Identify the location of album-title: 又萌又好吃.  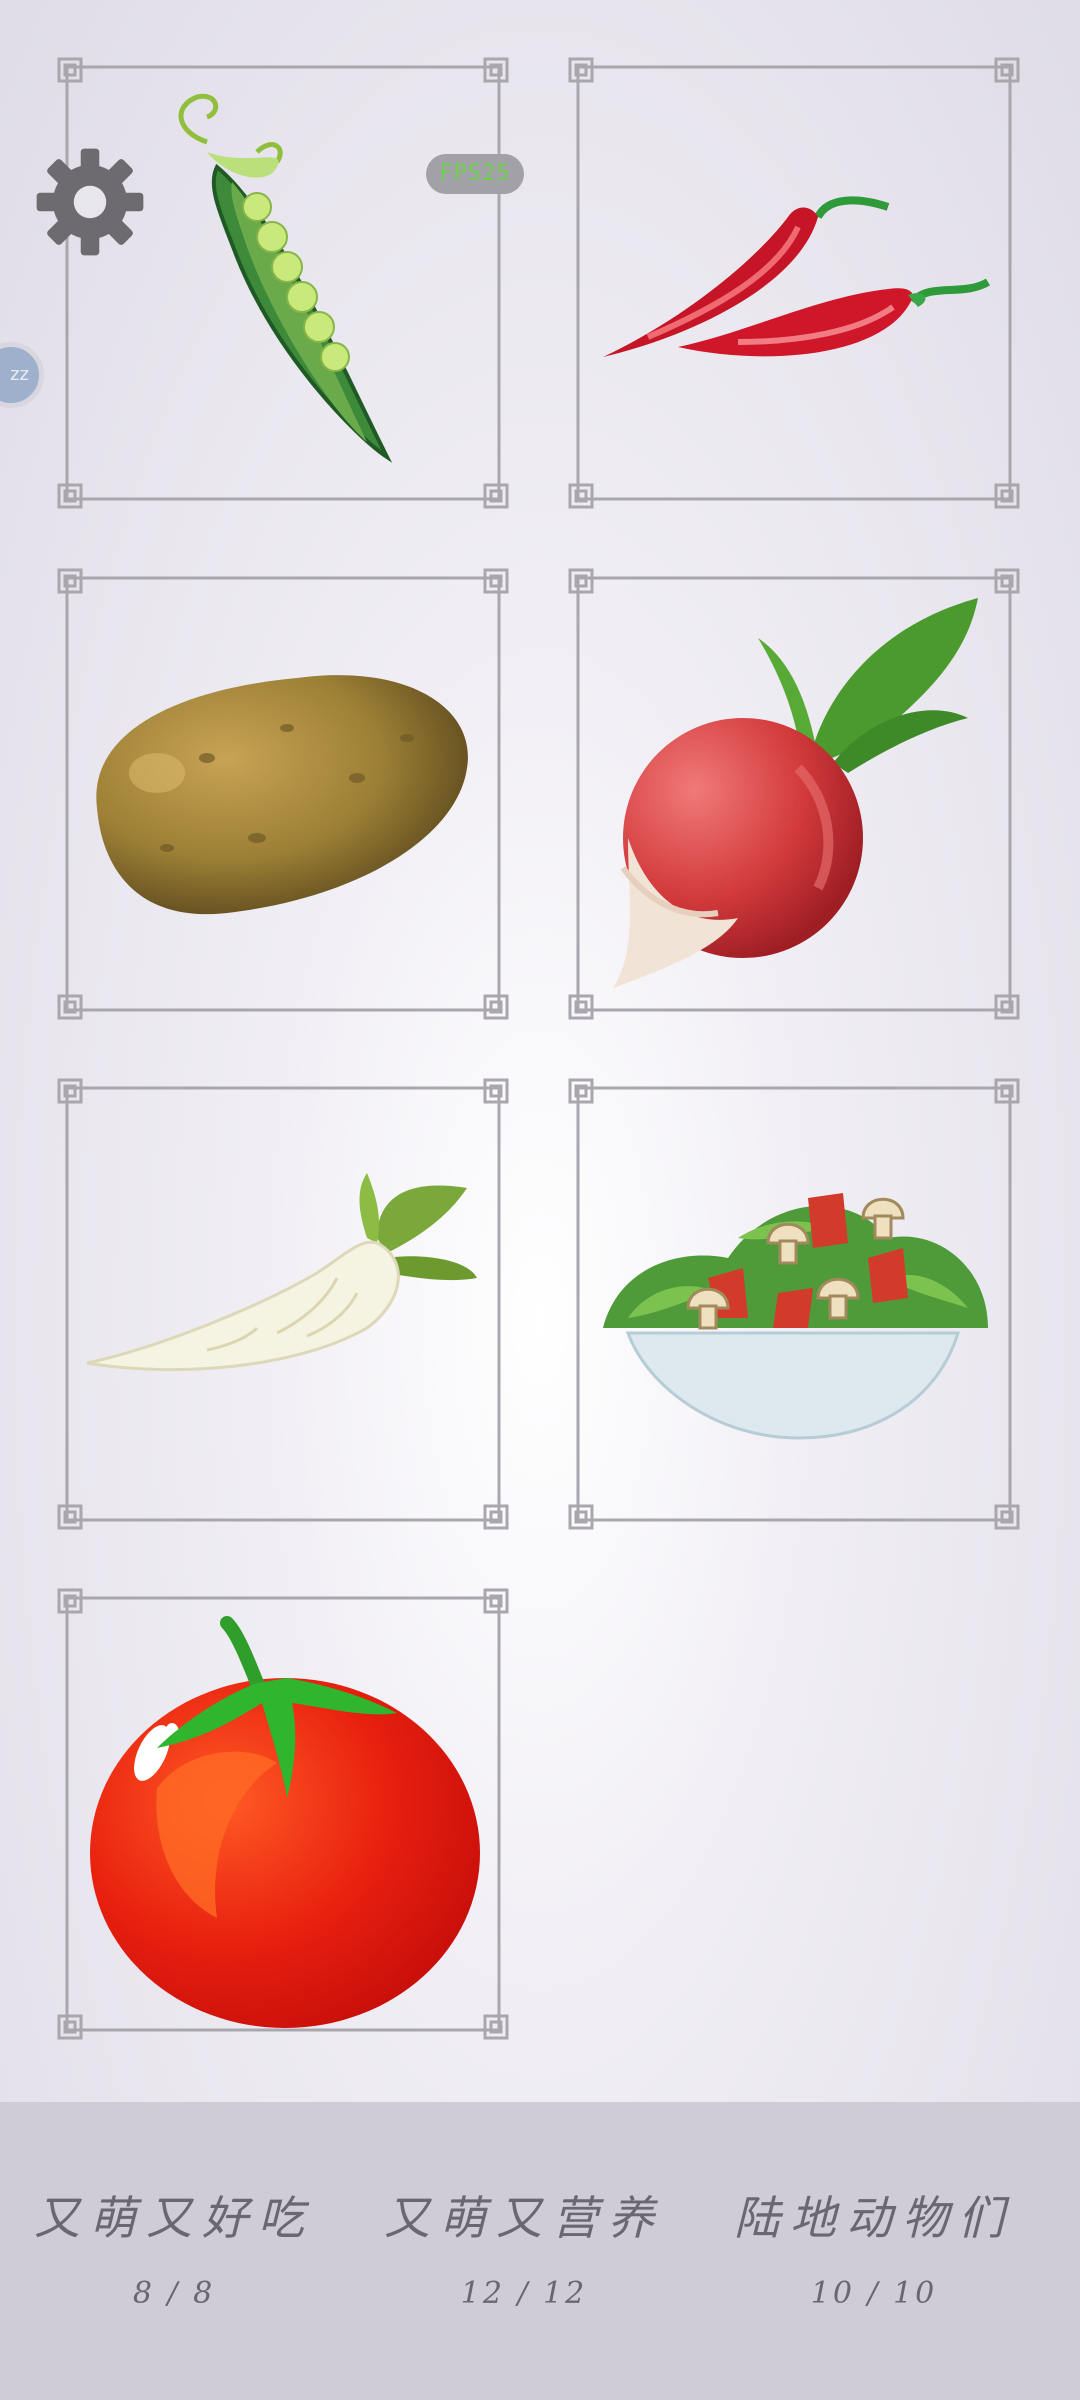
(174, 2218).